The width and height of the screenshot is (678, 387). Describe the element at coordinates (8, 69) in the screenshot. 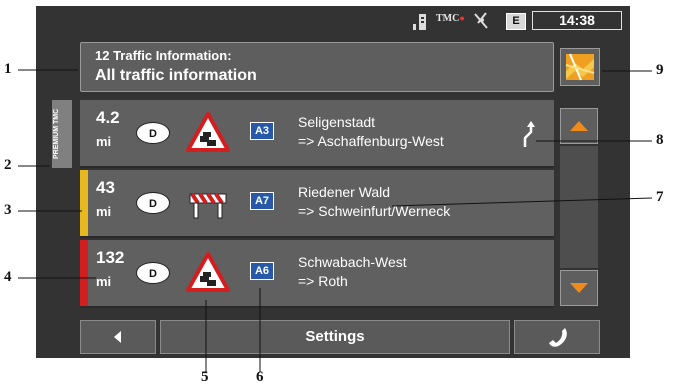

I see `callout-label: 1` at that location.